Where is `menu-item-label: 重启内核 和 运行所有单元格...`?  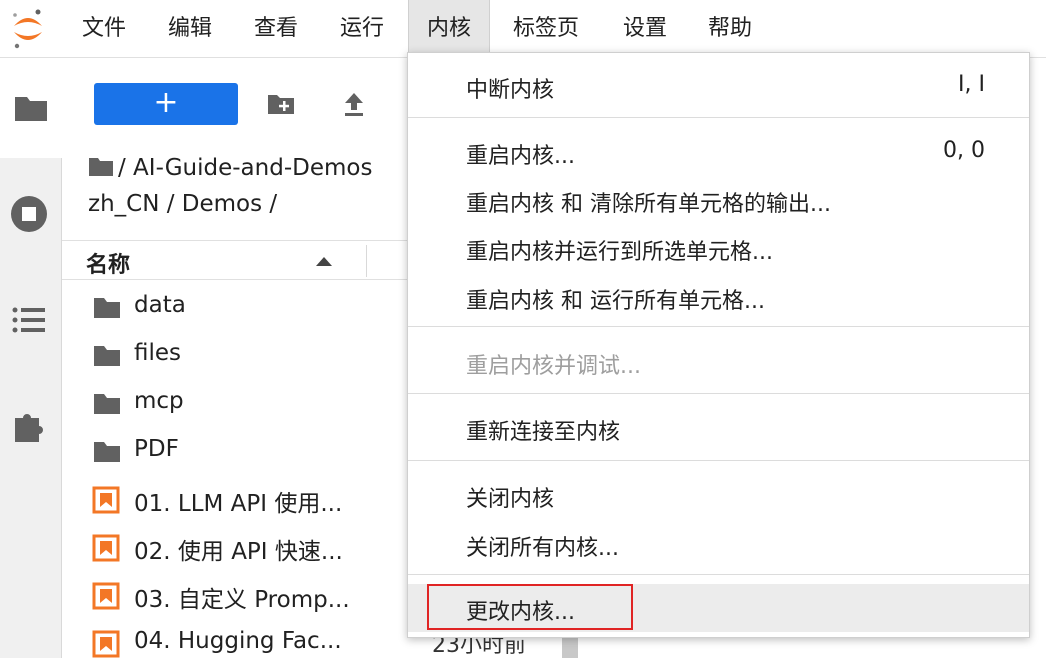 menu-item-label: 重启内核 和 运行所有单元格... is located at coordinates (615, 301).